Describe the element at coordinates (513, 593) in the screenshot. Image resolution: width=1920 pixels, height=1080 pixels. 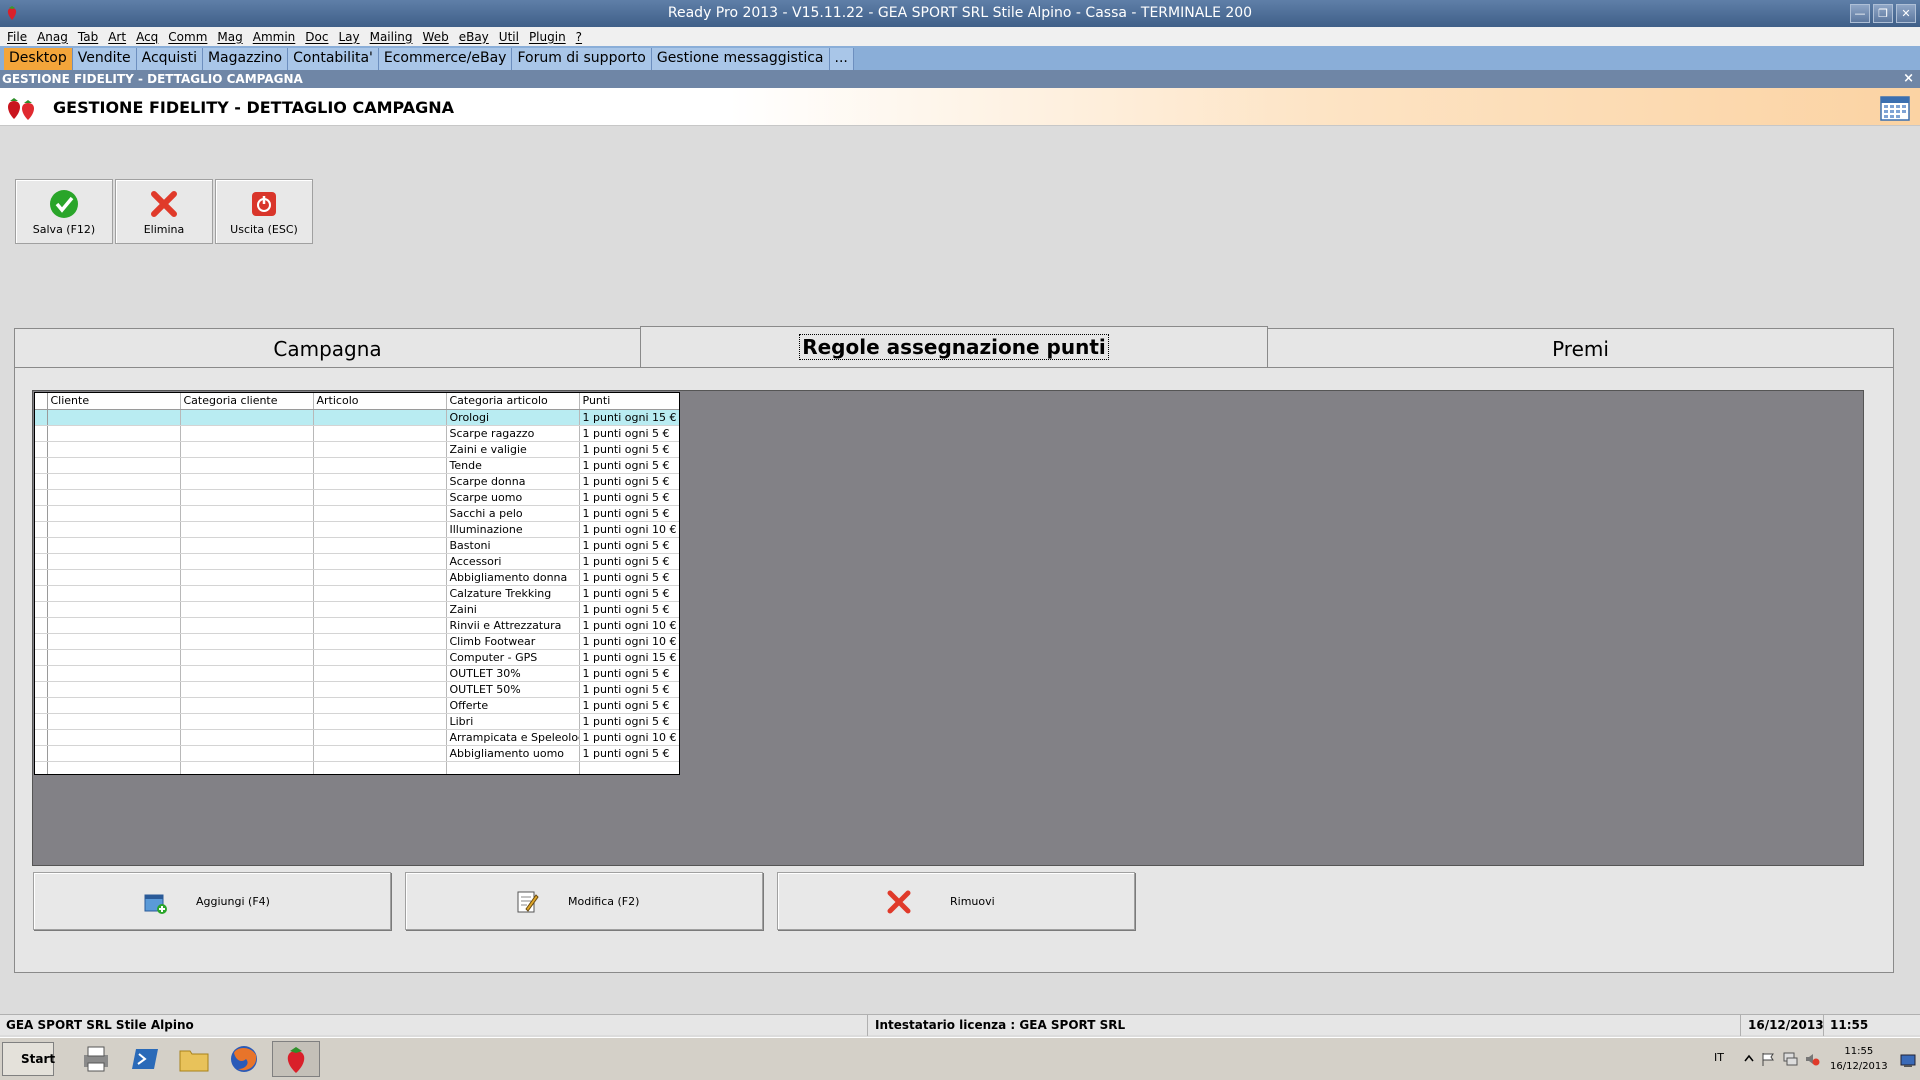
I see `table-cell: Calzature Trekking` at that location.